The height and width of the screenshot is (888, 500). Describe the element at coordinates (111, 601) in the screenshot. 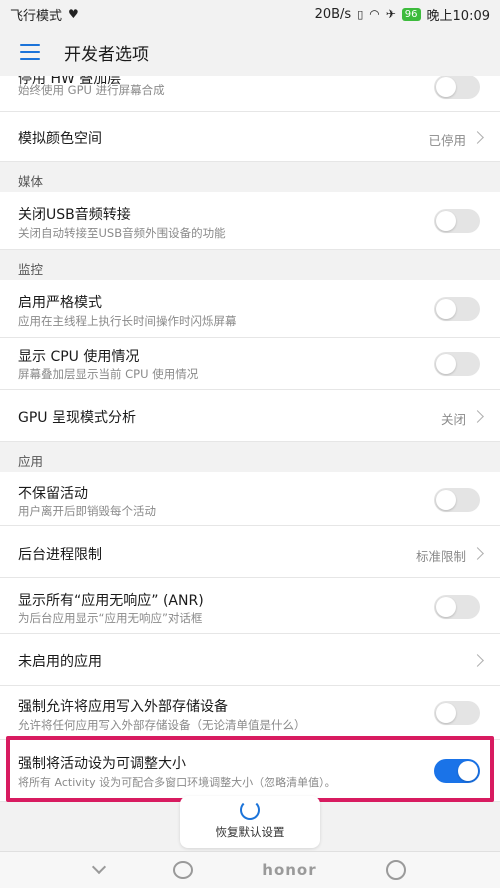

I see `setting-title: 显示所有“应用无响应” (ANR)` at that location.